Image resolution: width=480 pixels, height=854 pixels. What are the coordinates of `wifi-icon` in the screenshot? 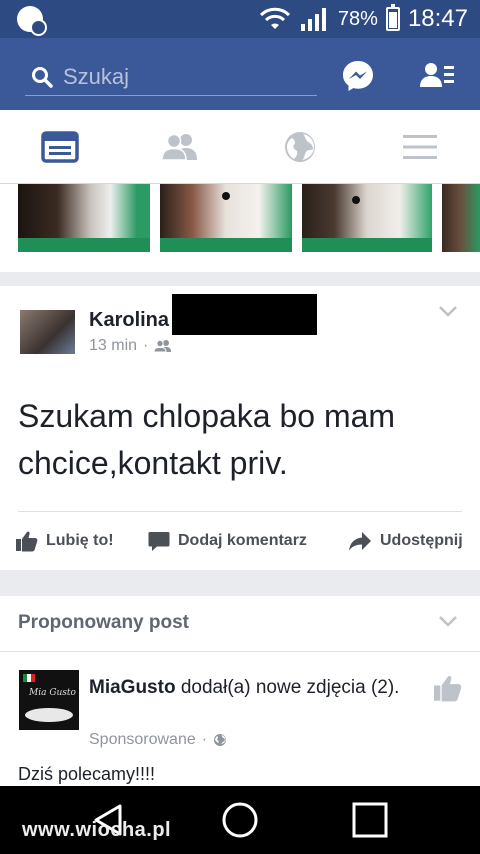 It's located at (274, 18).